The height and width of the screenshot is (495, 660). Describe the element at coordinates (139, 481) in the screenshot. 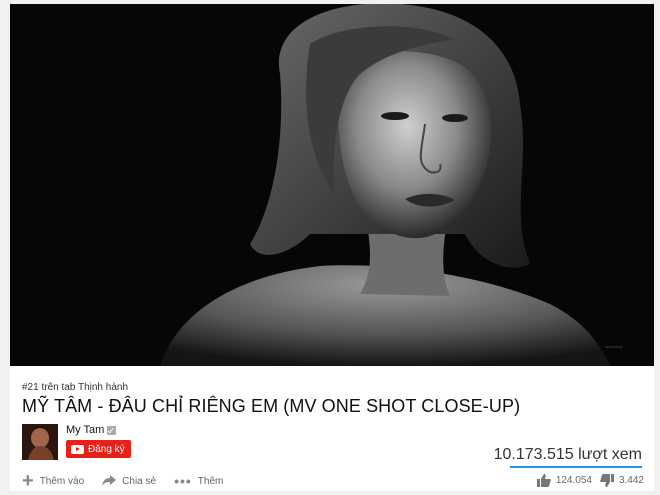

I see `share-label: Chia sẻ` at that location.